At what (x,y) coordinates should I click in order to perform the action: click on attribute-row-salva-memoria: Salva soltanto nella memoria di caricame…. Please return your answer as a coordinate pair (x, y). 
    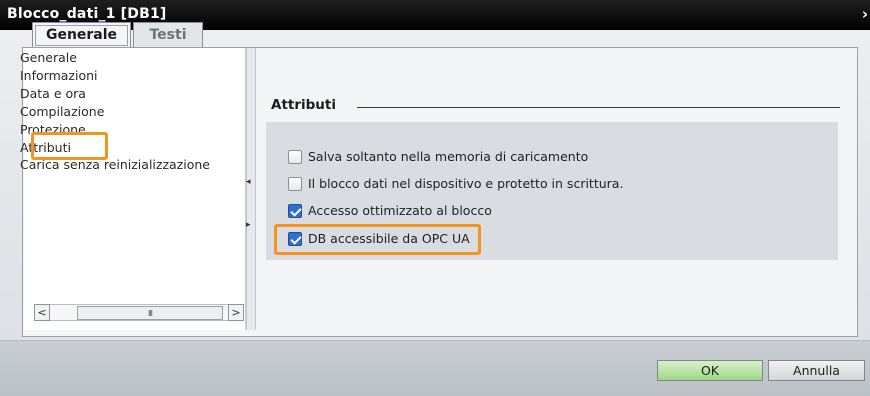
    Looking at the image, I should click on (438, 156).